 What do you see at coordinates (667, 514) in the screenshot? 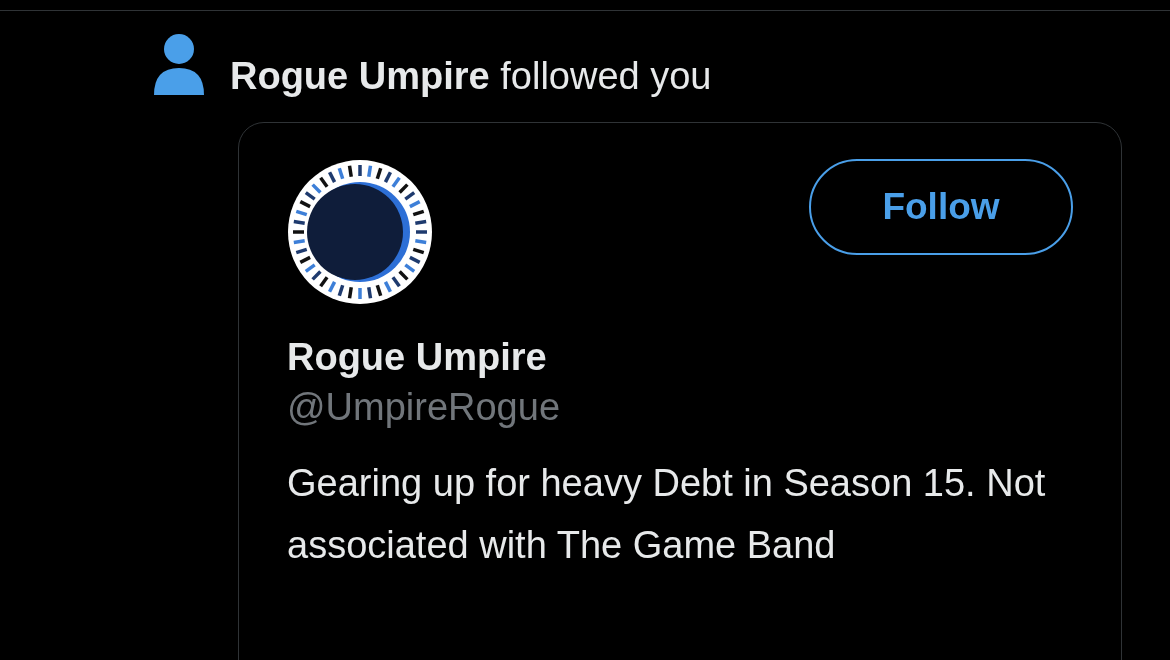
I see `profile-bio: Gearing up for heavy Debt in Season 15. Not associated with The Game Band` at bounding box center [667, 514].